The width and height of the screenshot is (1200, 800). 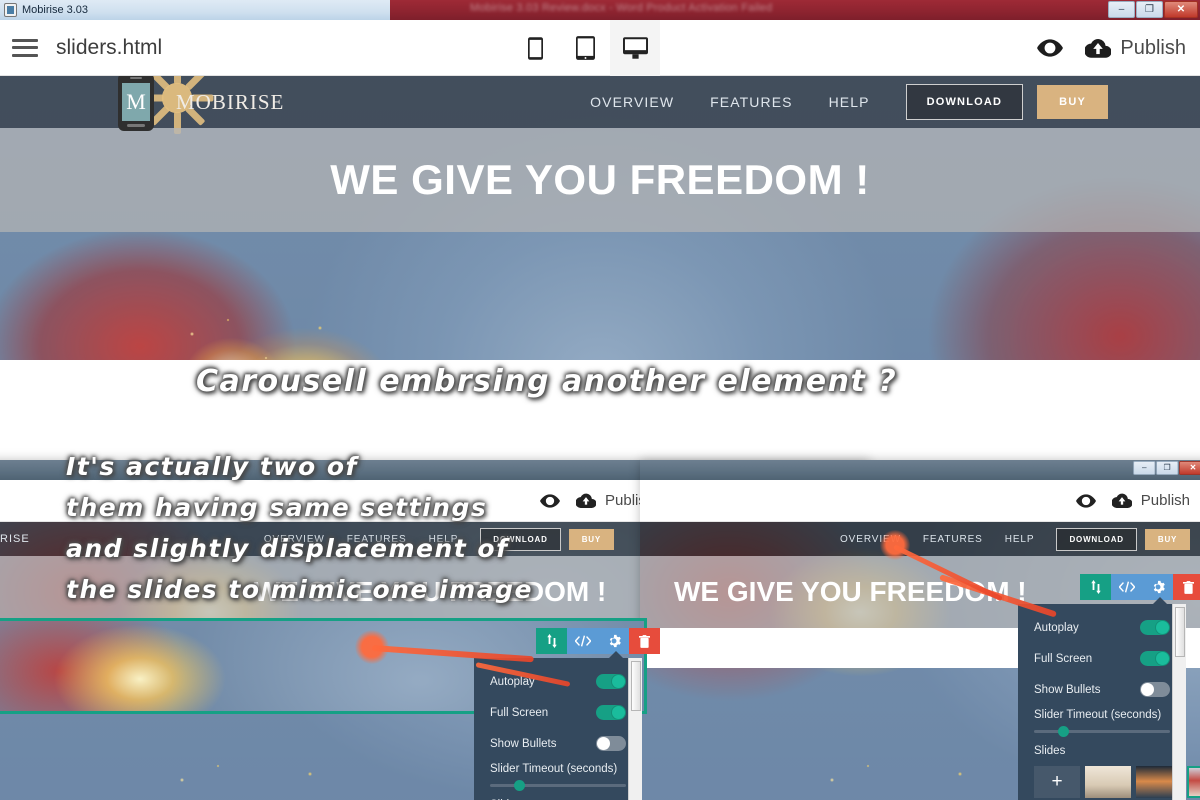 What do you see at coordinates (136, 103) in the screenshot?
I see `phone-logo-icon: M` at bounding box center [136, 103].